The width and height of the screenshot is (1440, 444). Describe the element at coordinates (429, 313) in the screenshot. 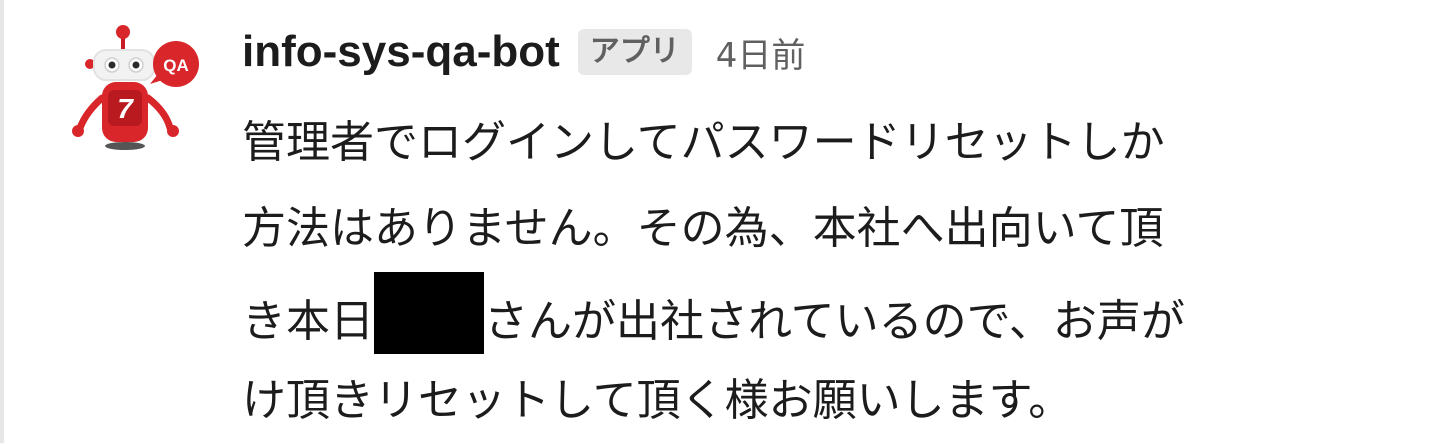

I see `redacted-name-block` at that location.